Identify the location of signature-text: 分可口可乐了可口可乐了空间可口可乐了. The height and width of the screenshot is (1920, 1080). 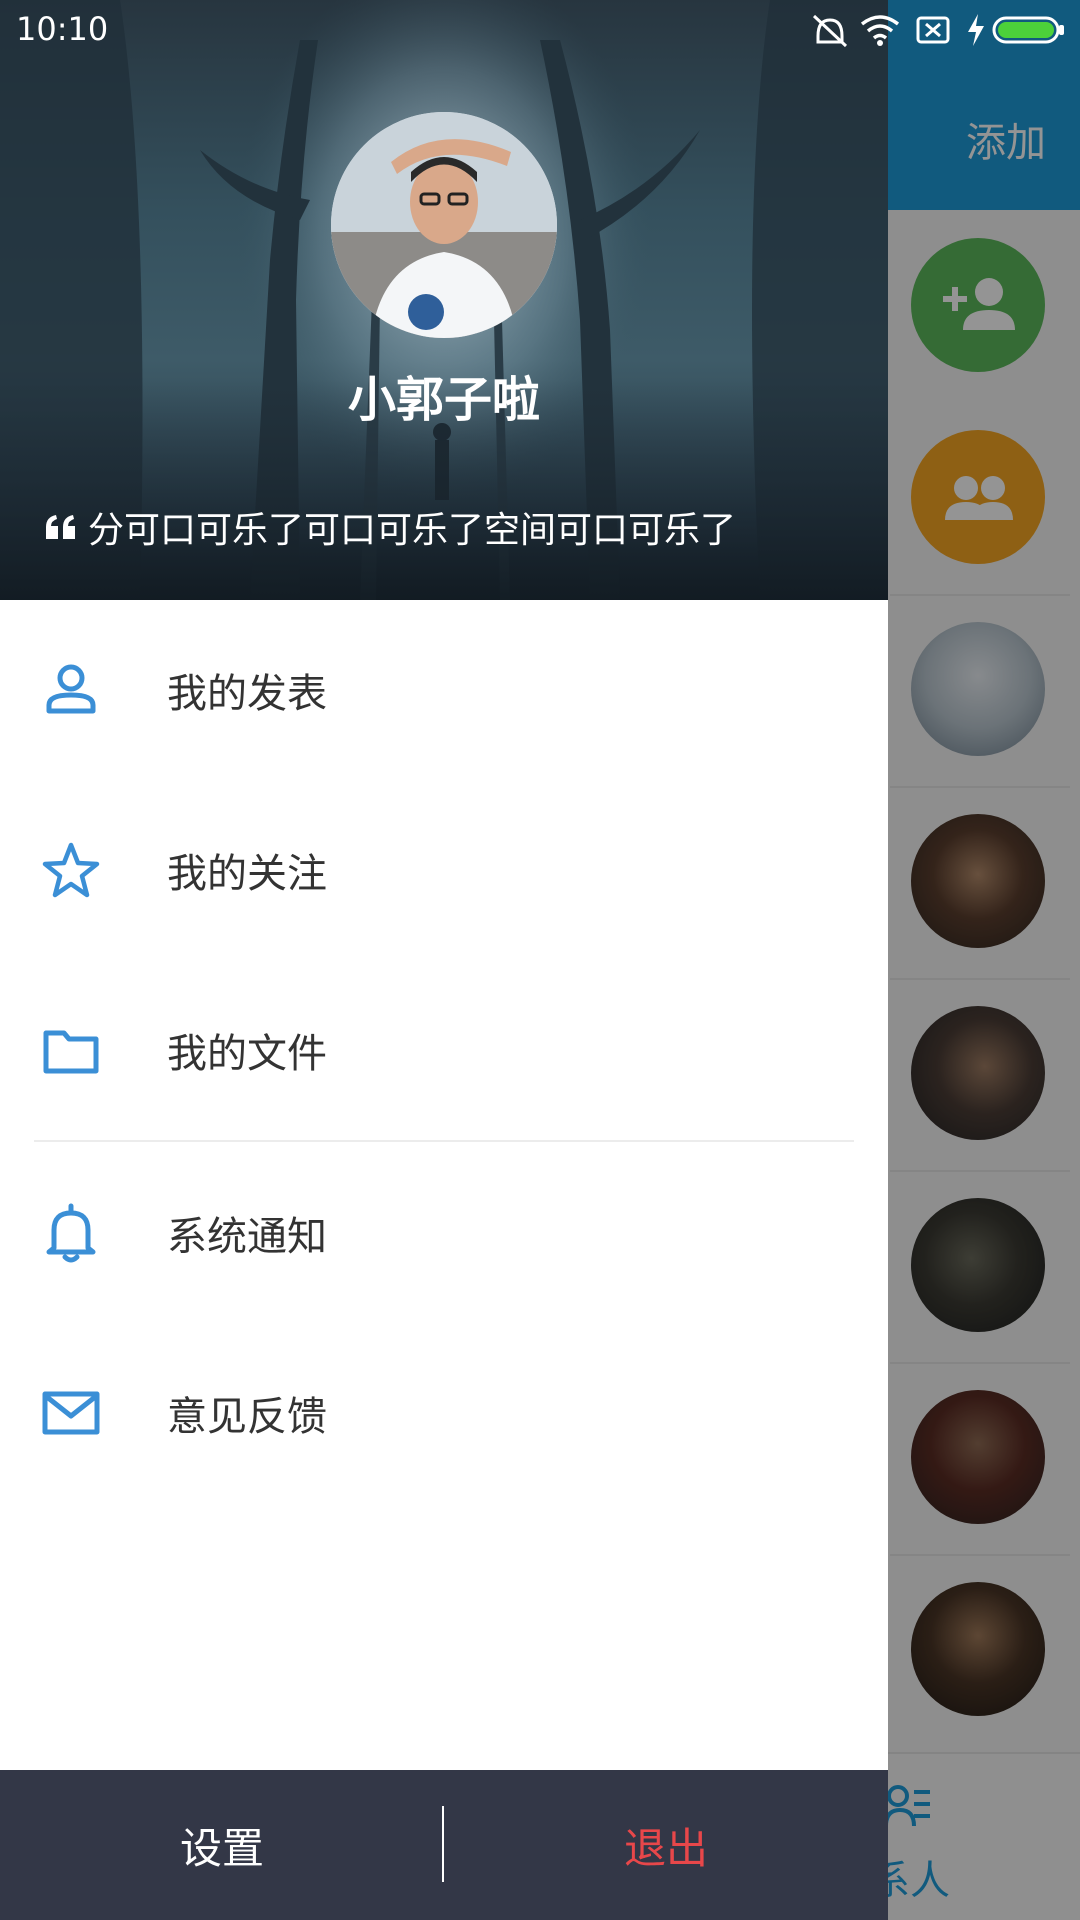
(412, 530).